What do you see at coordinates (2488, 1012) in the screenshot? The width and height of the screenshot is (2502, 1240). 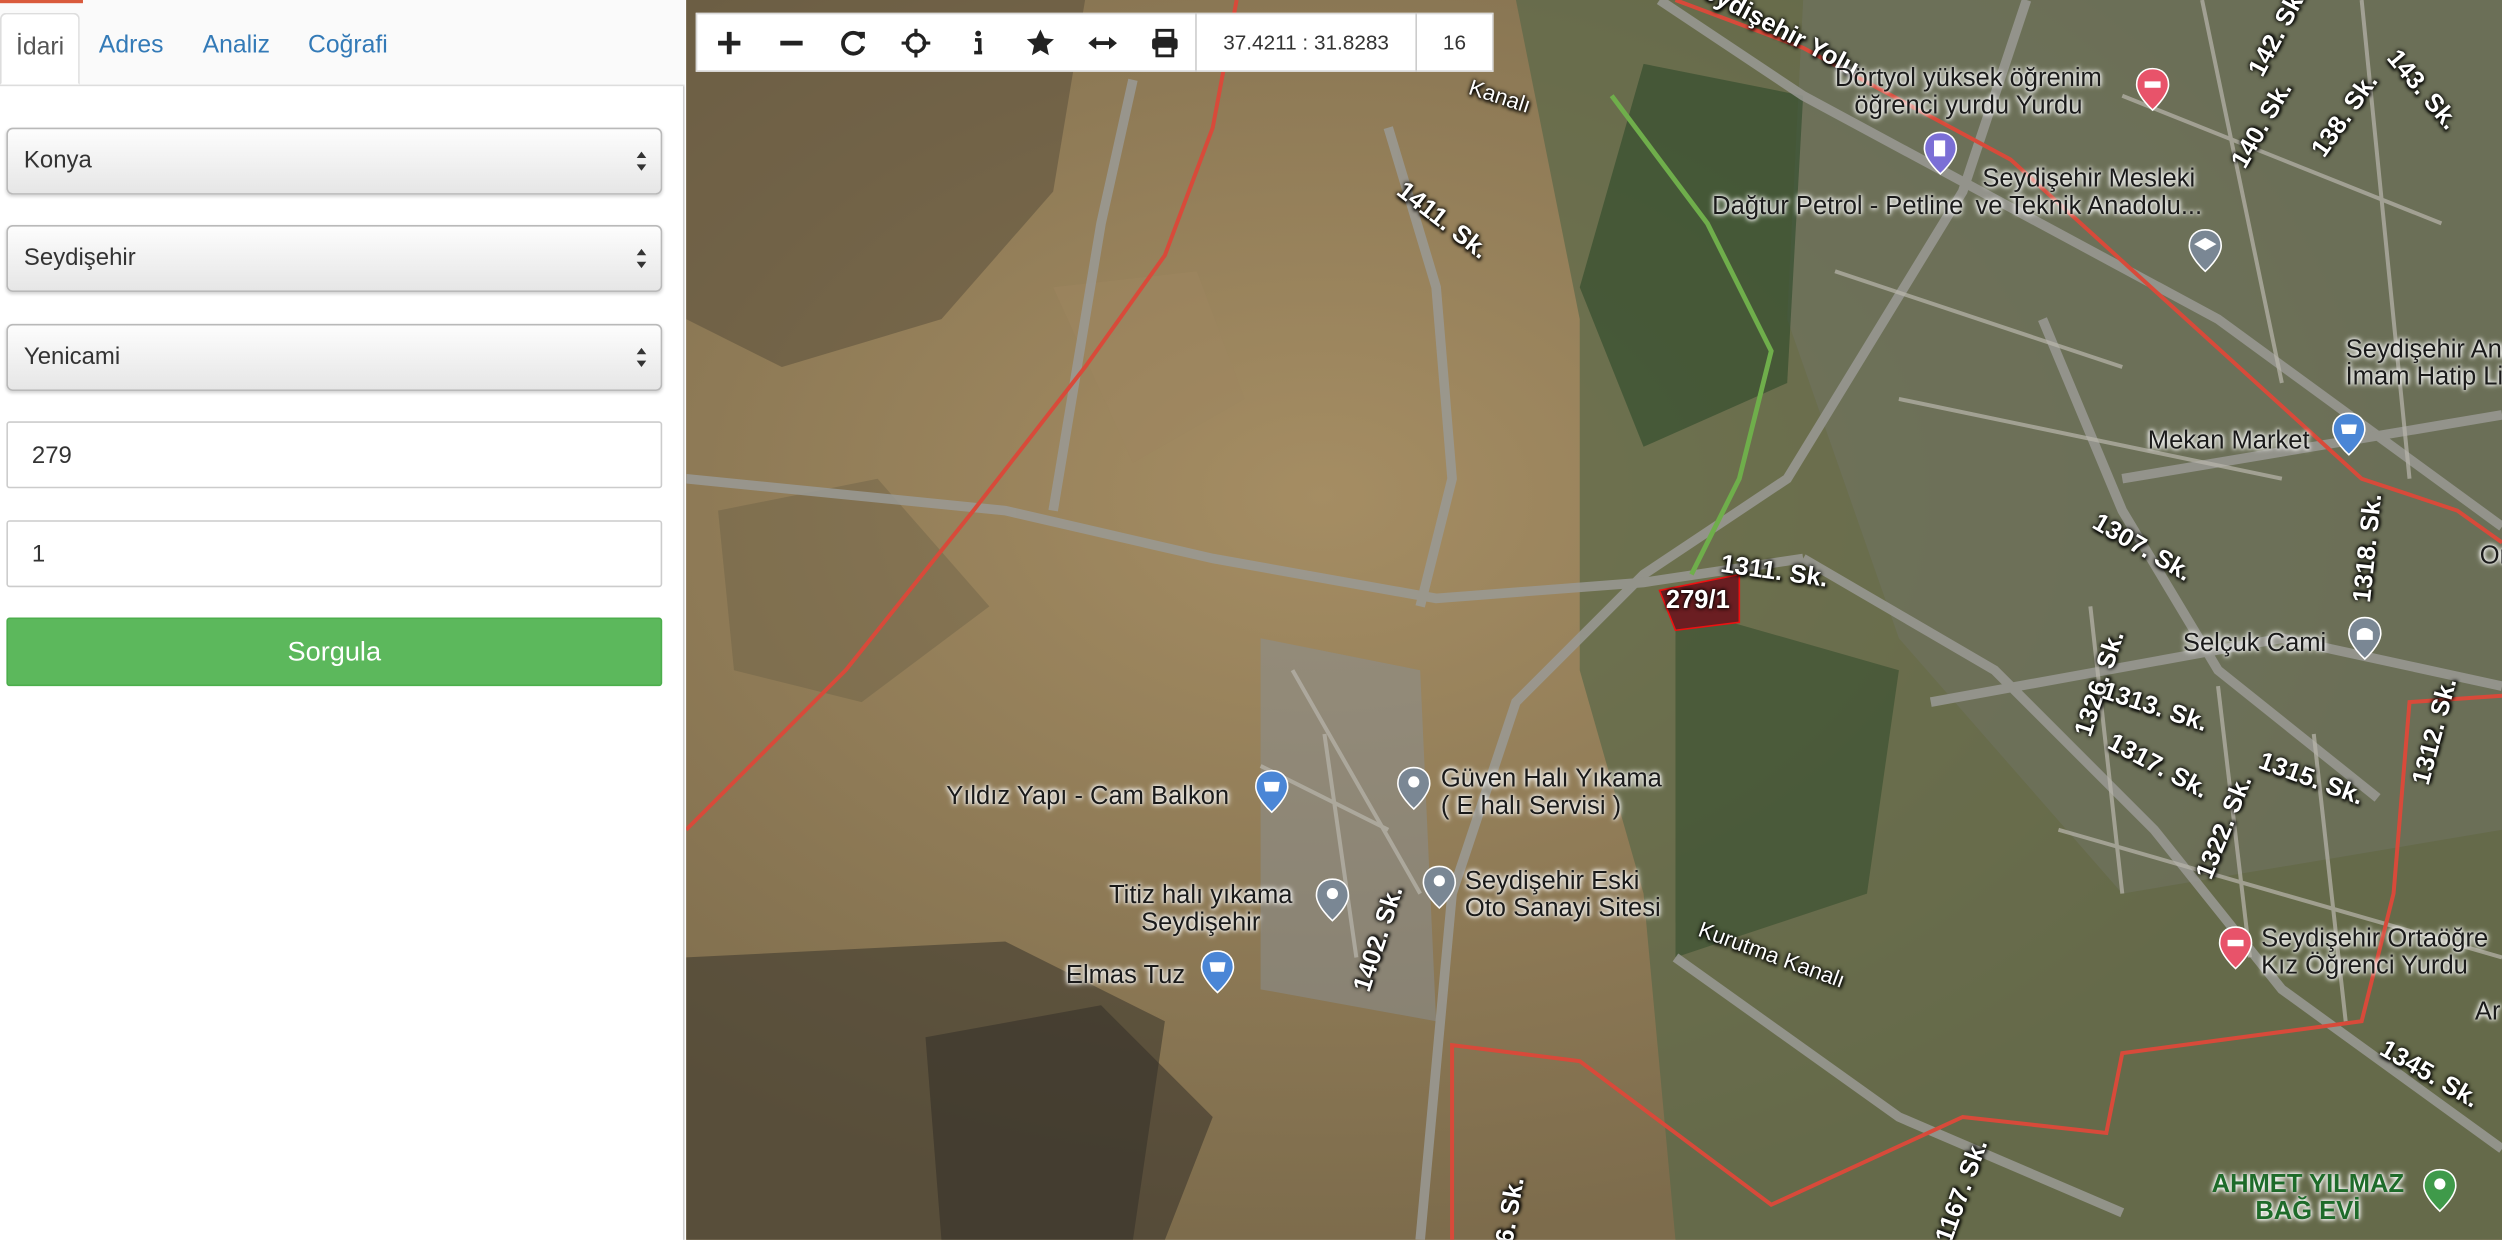 I see `place-label: Ar` at bounding box center [2488, 1012].